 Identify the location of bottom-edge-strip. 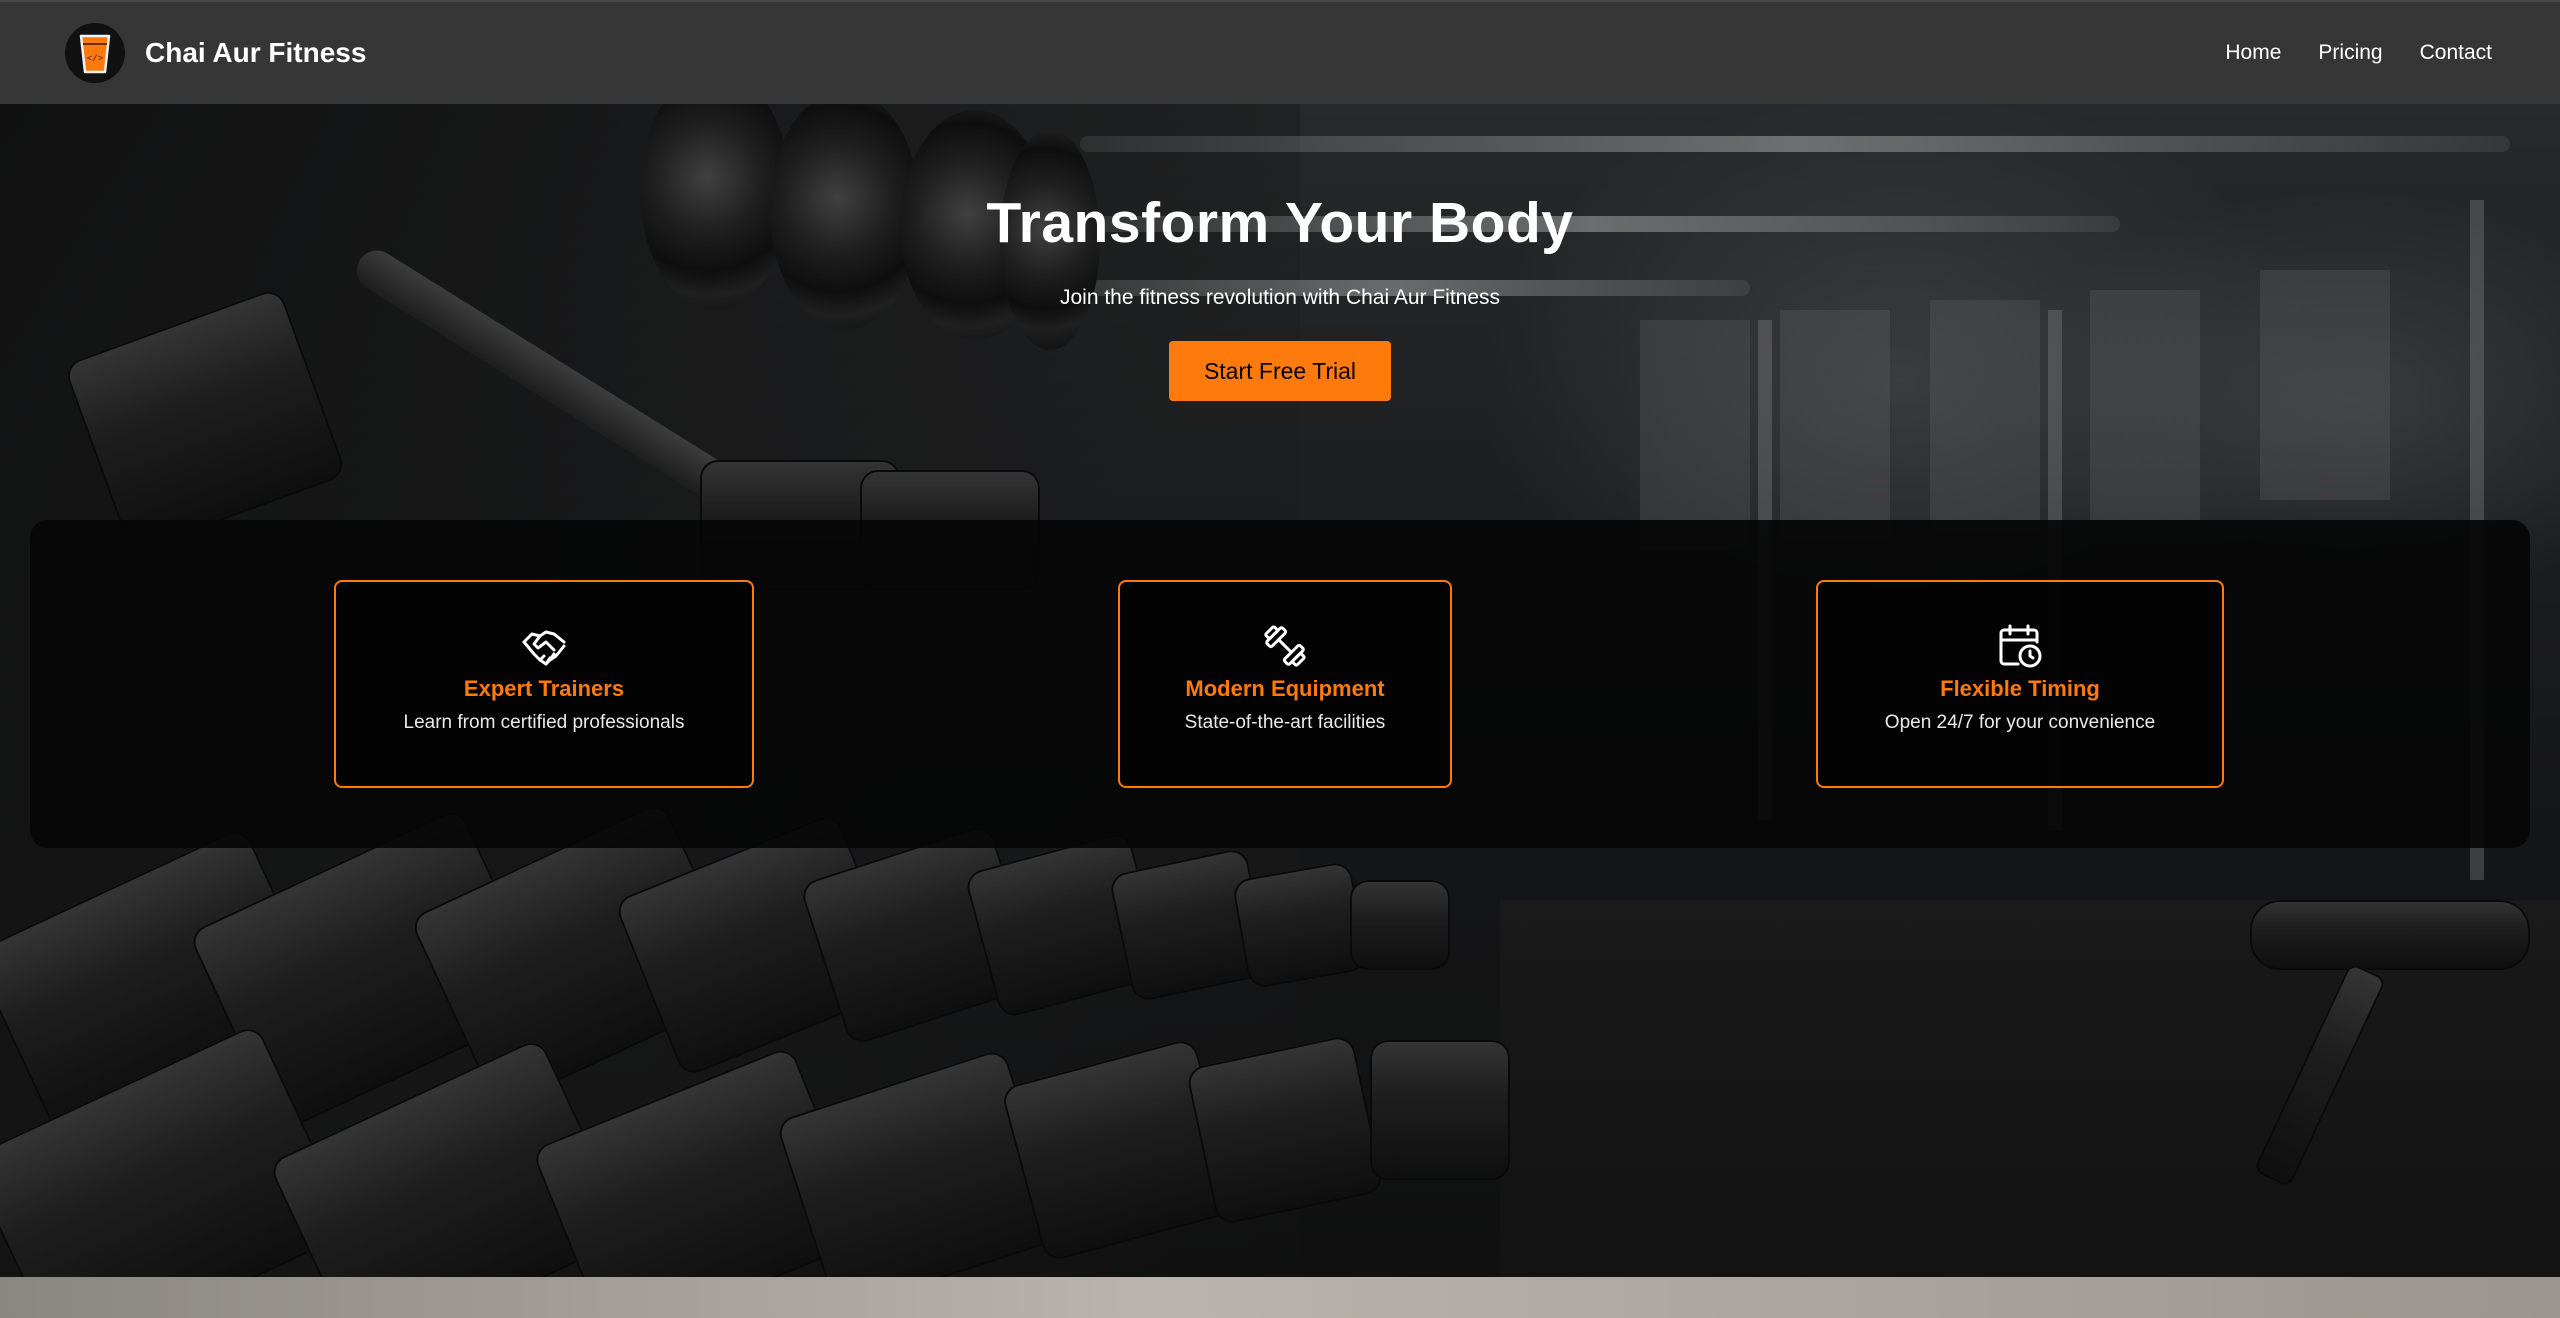
(1280, 1297).